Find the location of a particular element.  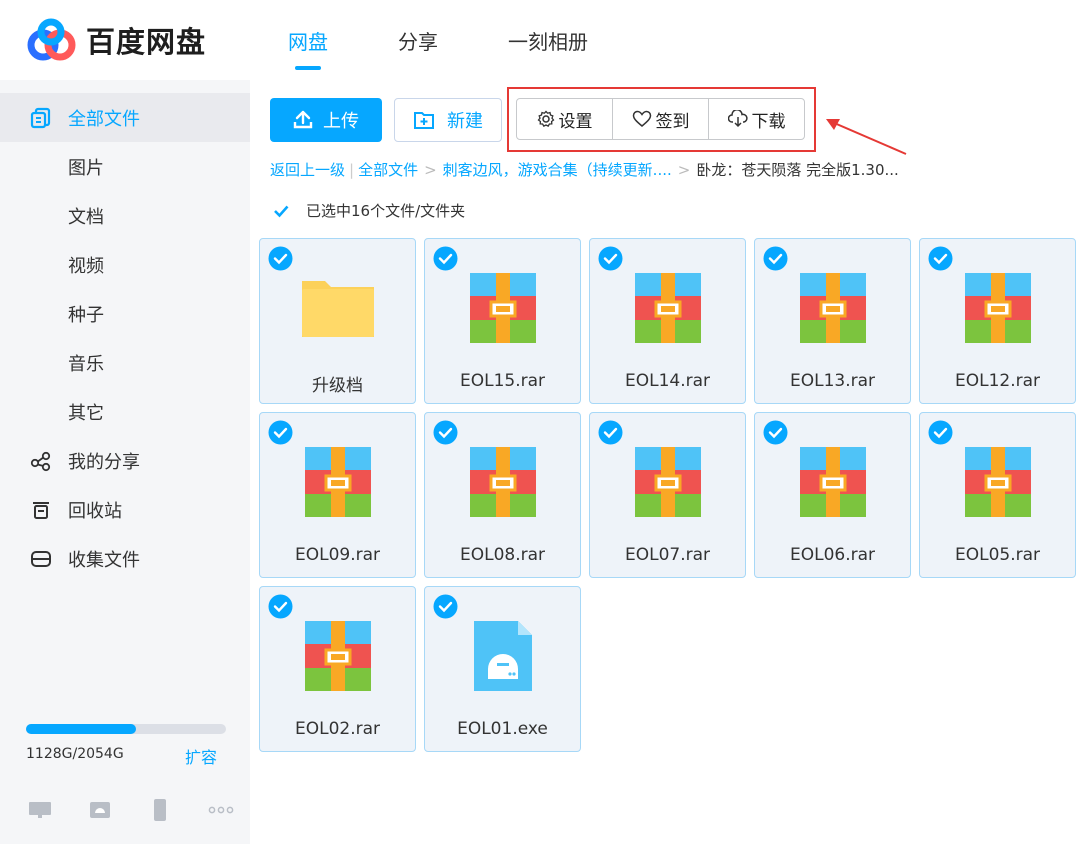

file-card: EOL06.rar is located at coordinates (832, 495).